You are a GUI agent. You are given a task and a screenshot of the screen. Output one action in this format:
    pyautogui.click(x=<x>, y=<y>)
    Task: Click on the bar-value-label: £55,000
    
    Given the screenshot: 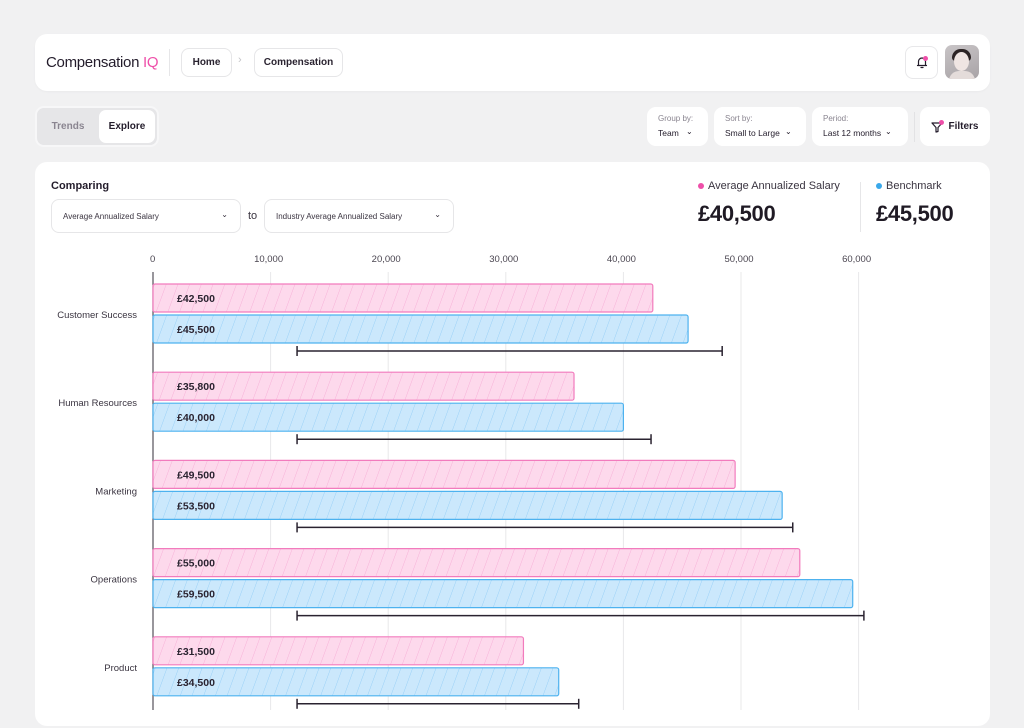 What is the action you would take?
    pyautogui.click(x=196, y=564)
    